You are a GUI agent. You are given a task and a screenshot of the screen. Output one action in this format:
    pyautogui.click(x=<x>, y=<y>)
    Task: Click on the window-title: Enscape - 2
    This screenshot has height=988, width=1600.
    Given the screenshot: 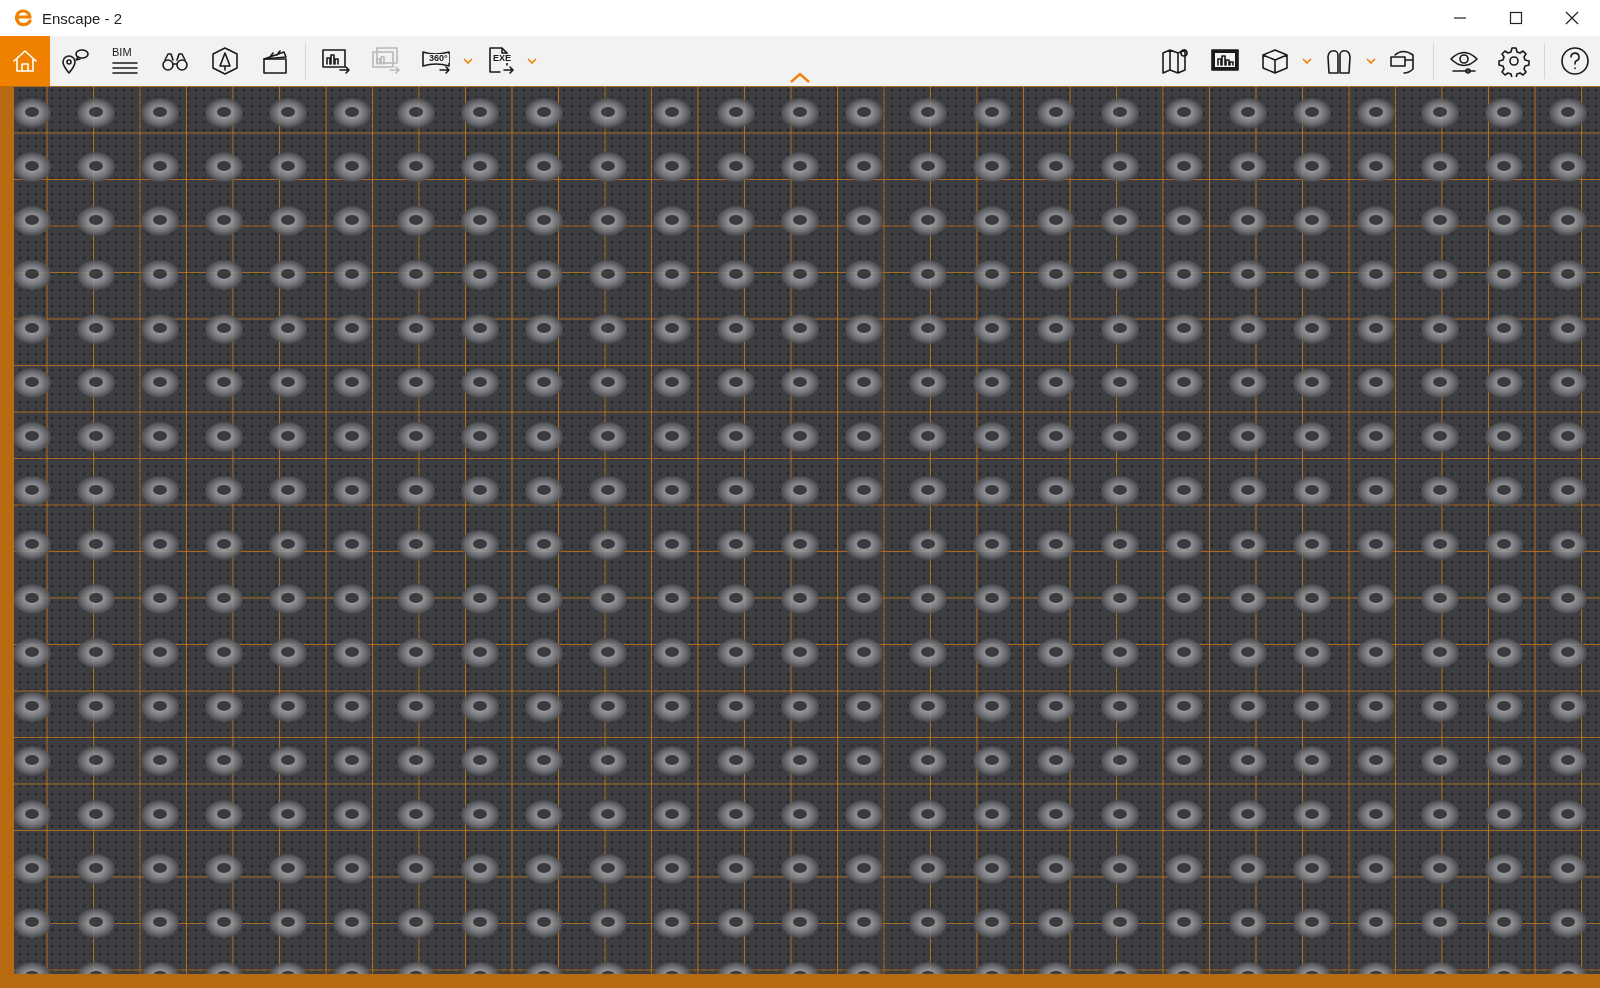 What is the action you would take?
    pyautogui.click(x=83, y=18)
    